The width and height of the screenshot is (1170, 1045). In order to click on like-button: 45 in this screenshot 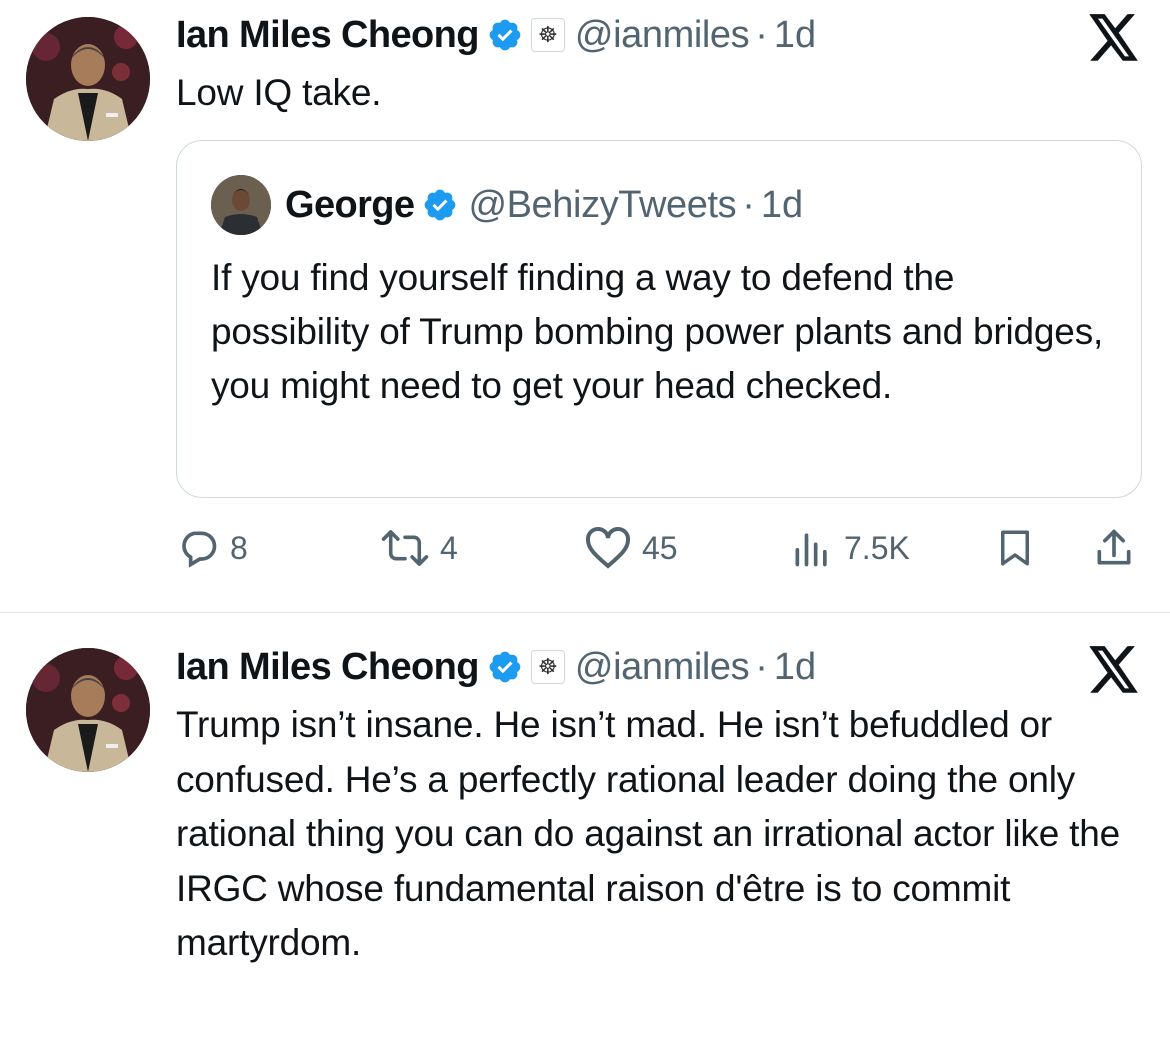, I will do `click(631, 548)`.